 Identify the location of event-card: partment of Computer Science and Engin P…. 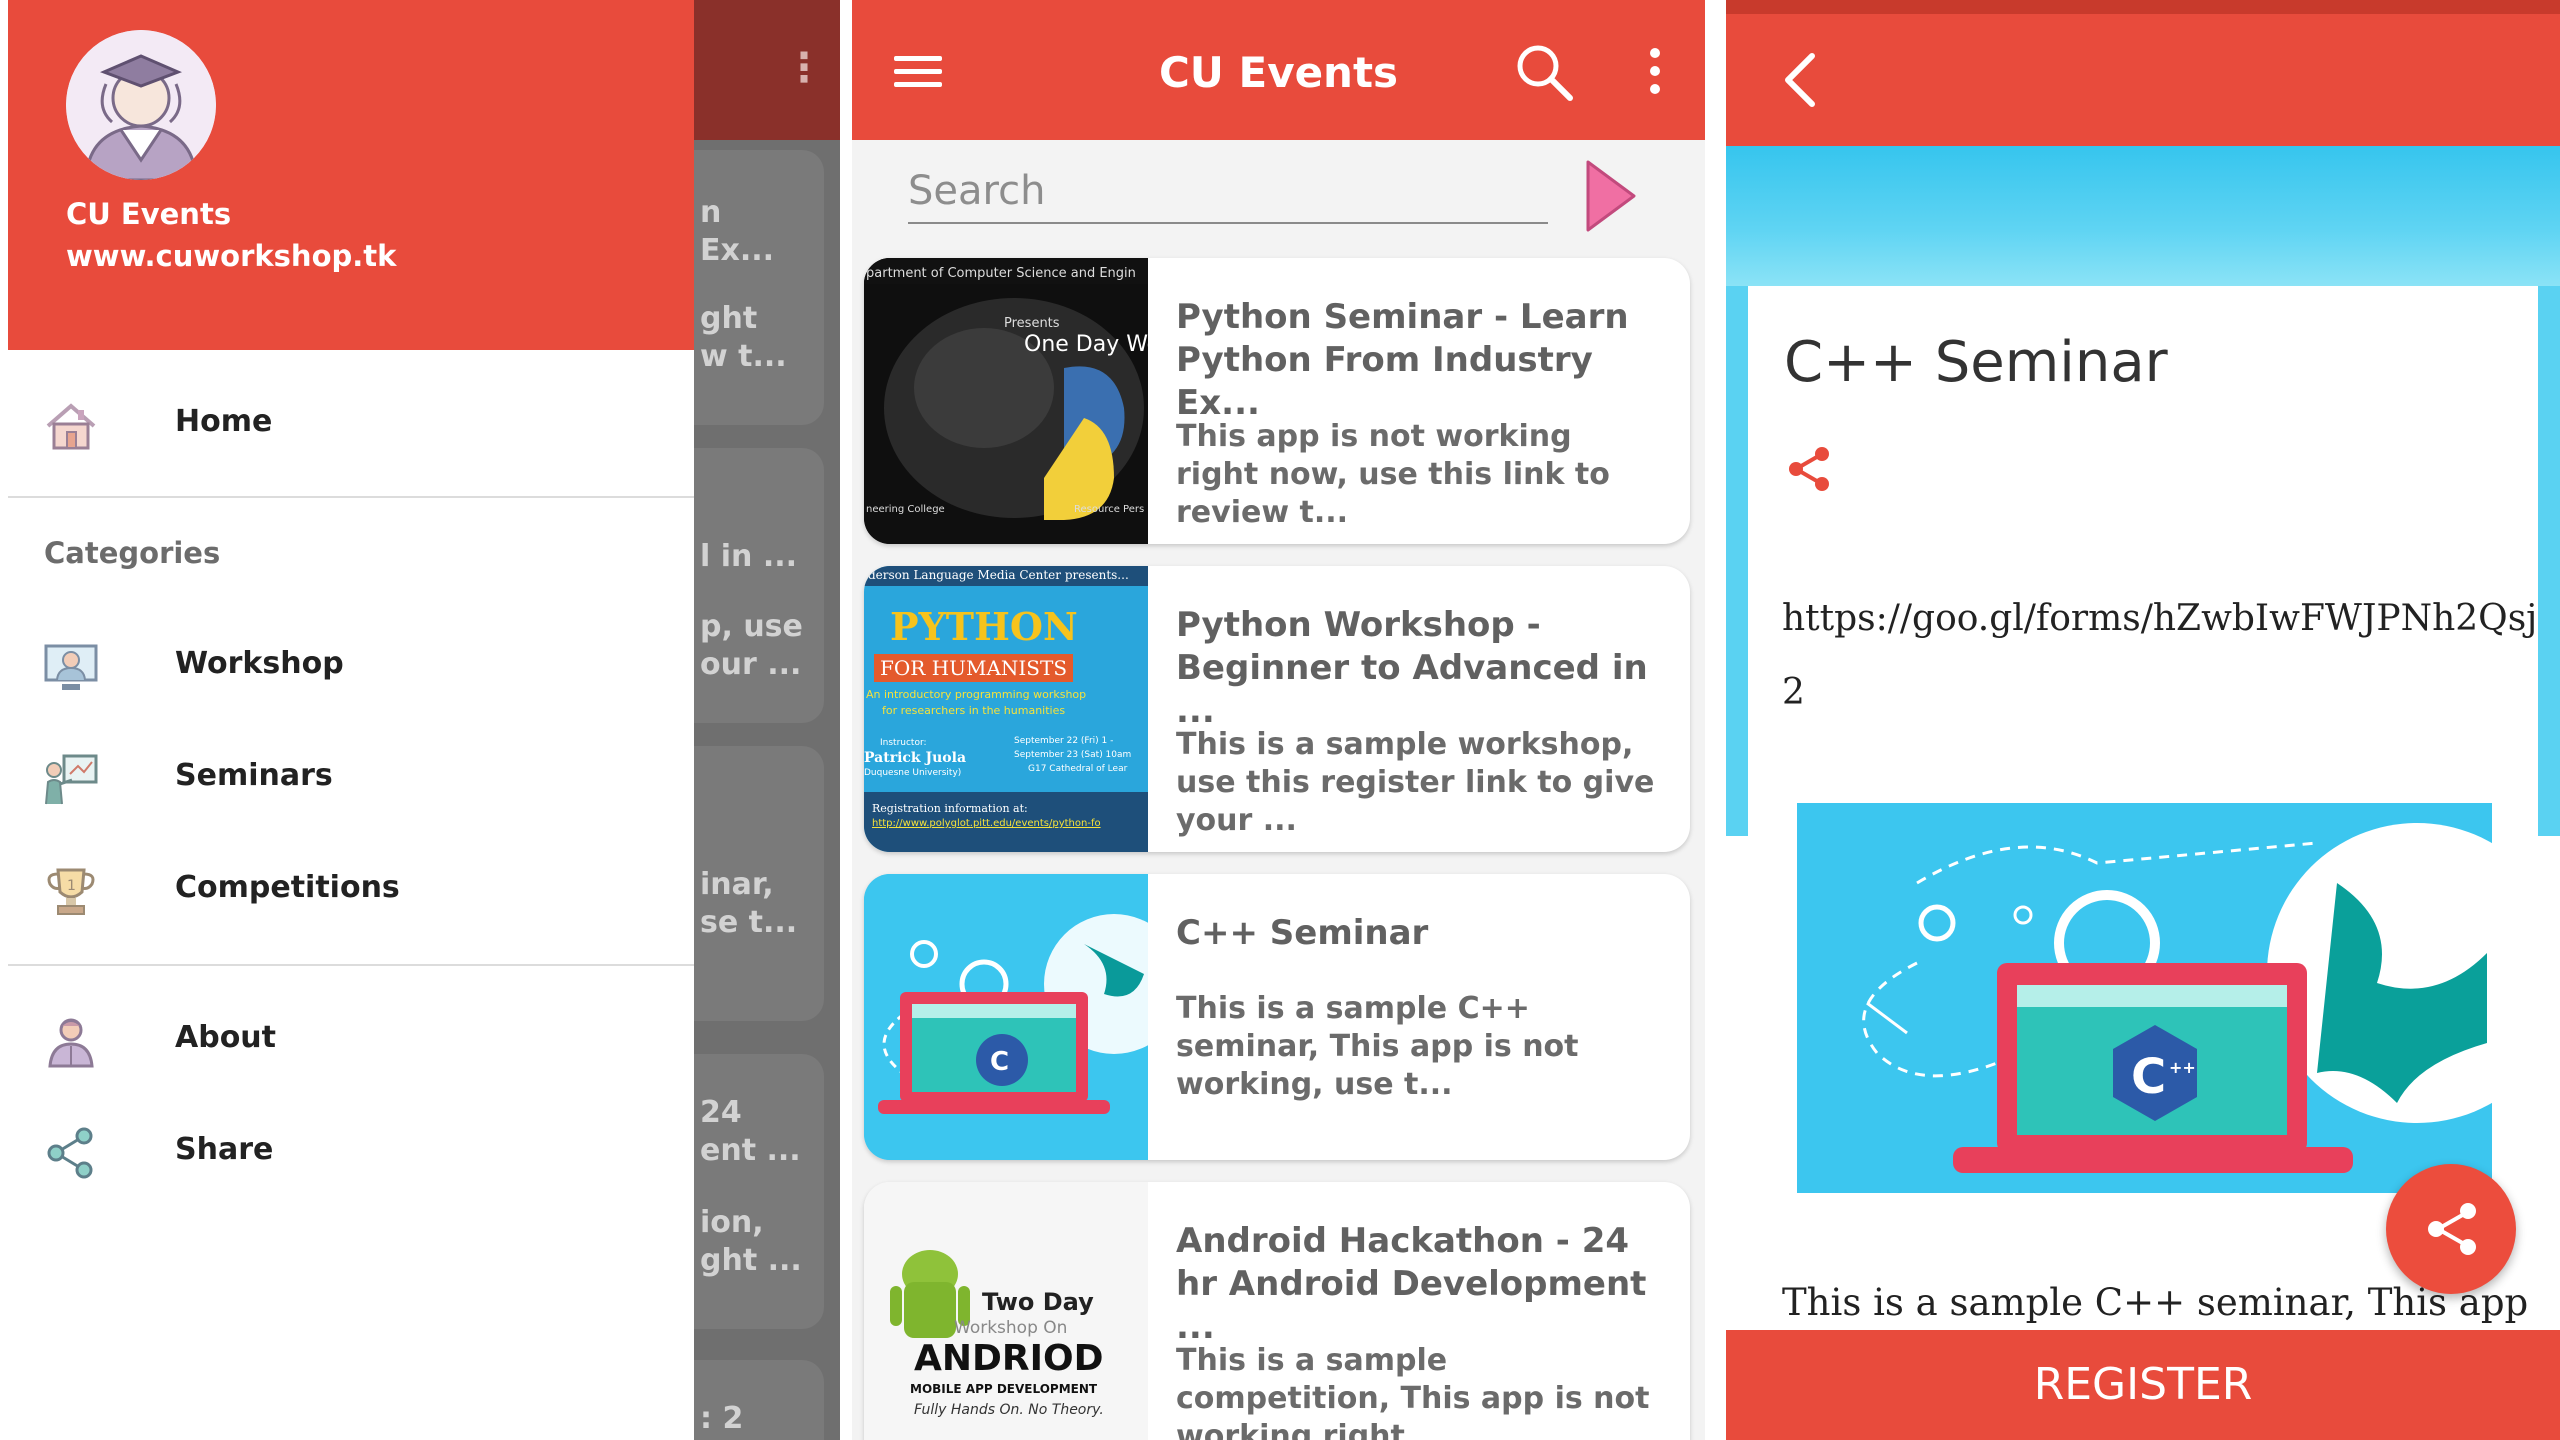
(1277, 401).